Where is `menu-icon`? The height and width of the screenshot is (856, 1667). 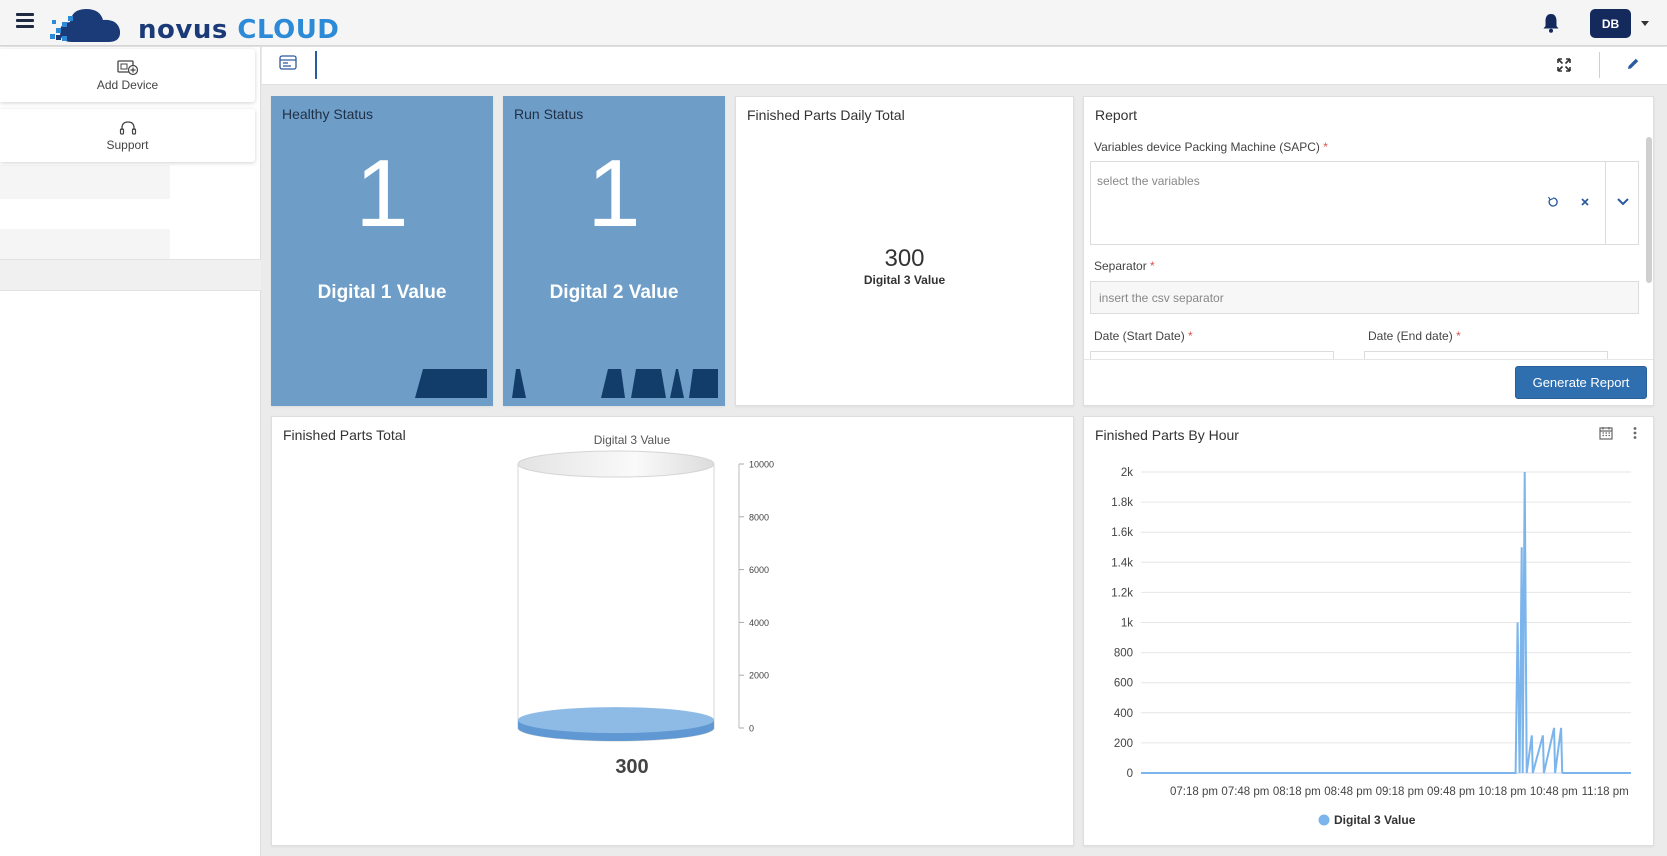 menu-icon is located at coordinates (25, 21).